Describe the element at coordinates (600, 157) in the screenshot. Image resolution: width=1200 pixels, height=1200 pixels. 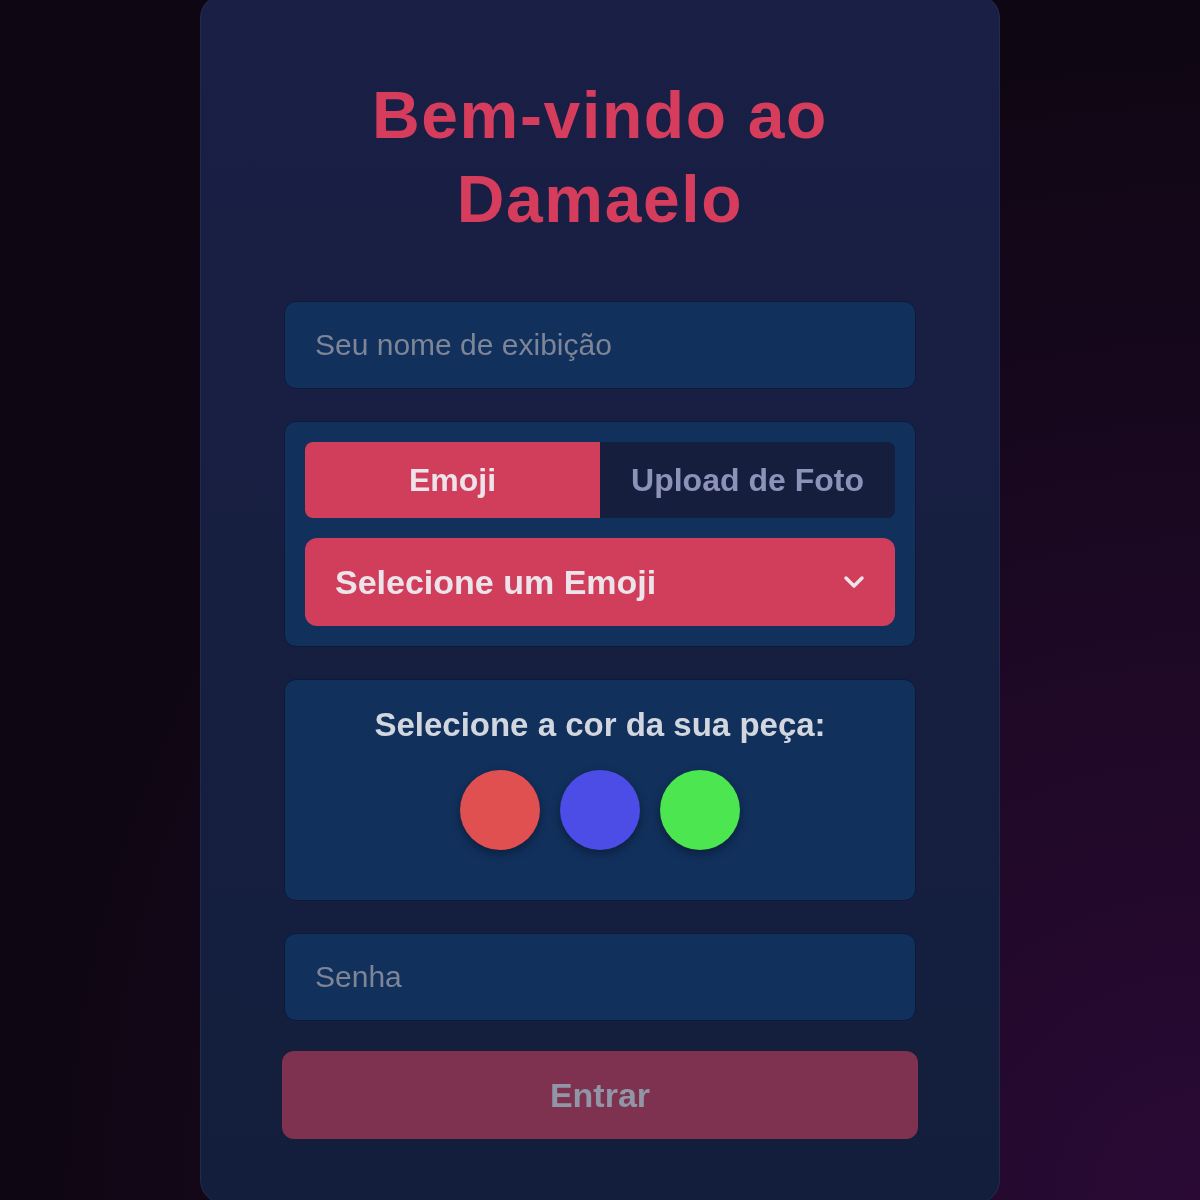
I see `welcome-title: Bem-vindo ao Damaelo` at that location.